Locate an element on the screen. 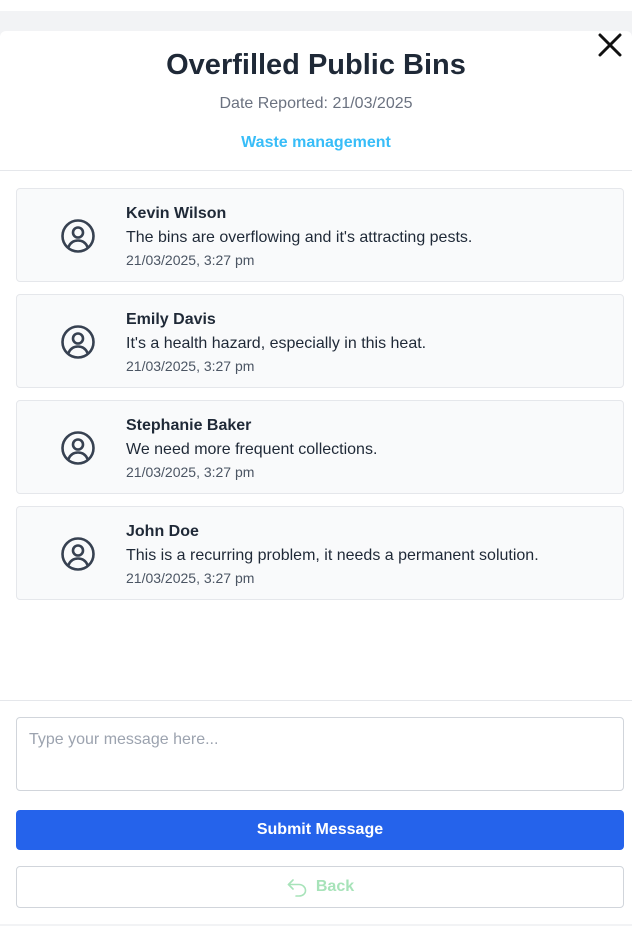 Image resolution: width=632 pixels, height=926 pixels. undo-arrow-icon is located at coordinates (297, 888).